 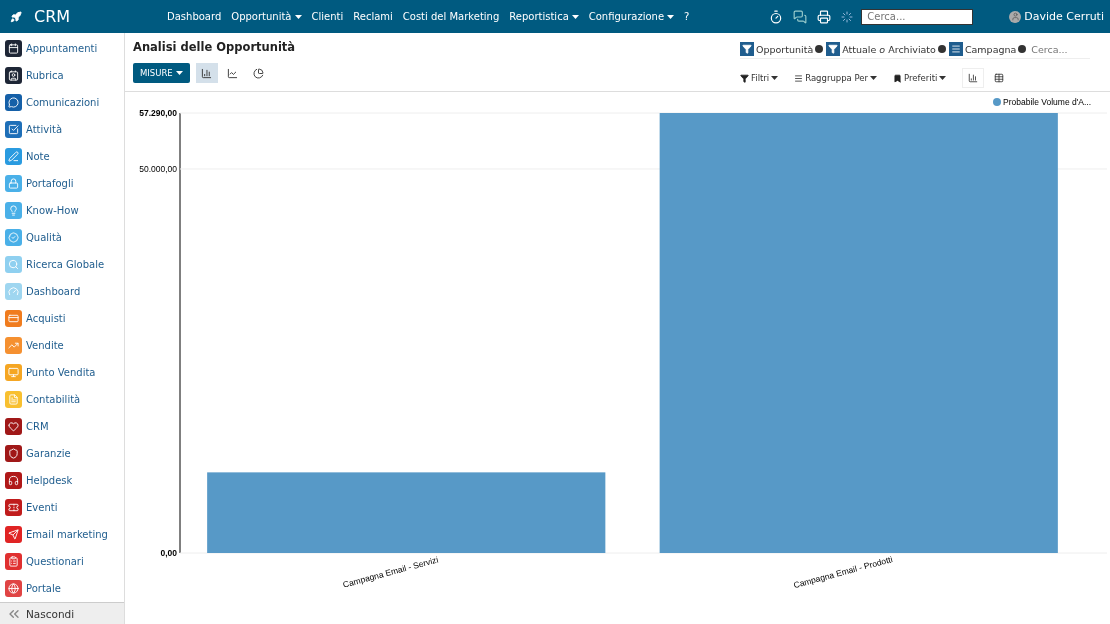 I want to click on y-tick-label: 50.000,00, so click(x=158, y=169).